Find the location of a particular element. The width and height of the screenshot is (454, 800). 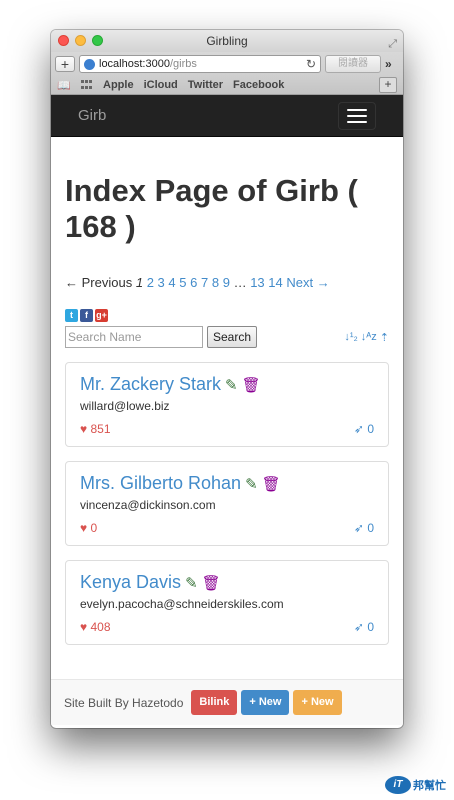

reader-button: 閱讀器 is located at coordinates (353, 64).